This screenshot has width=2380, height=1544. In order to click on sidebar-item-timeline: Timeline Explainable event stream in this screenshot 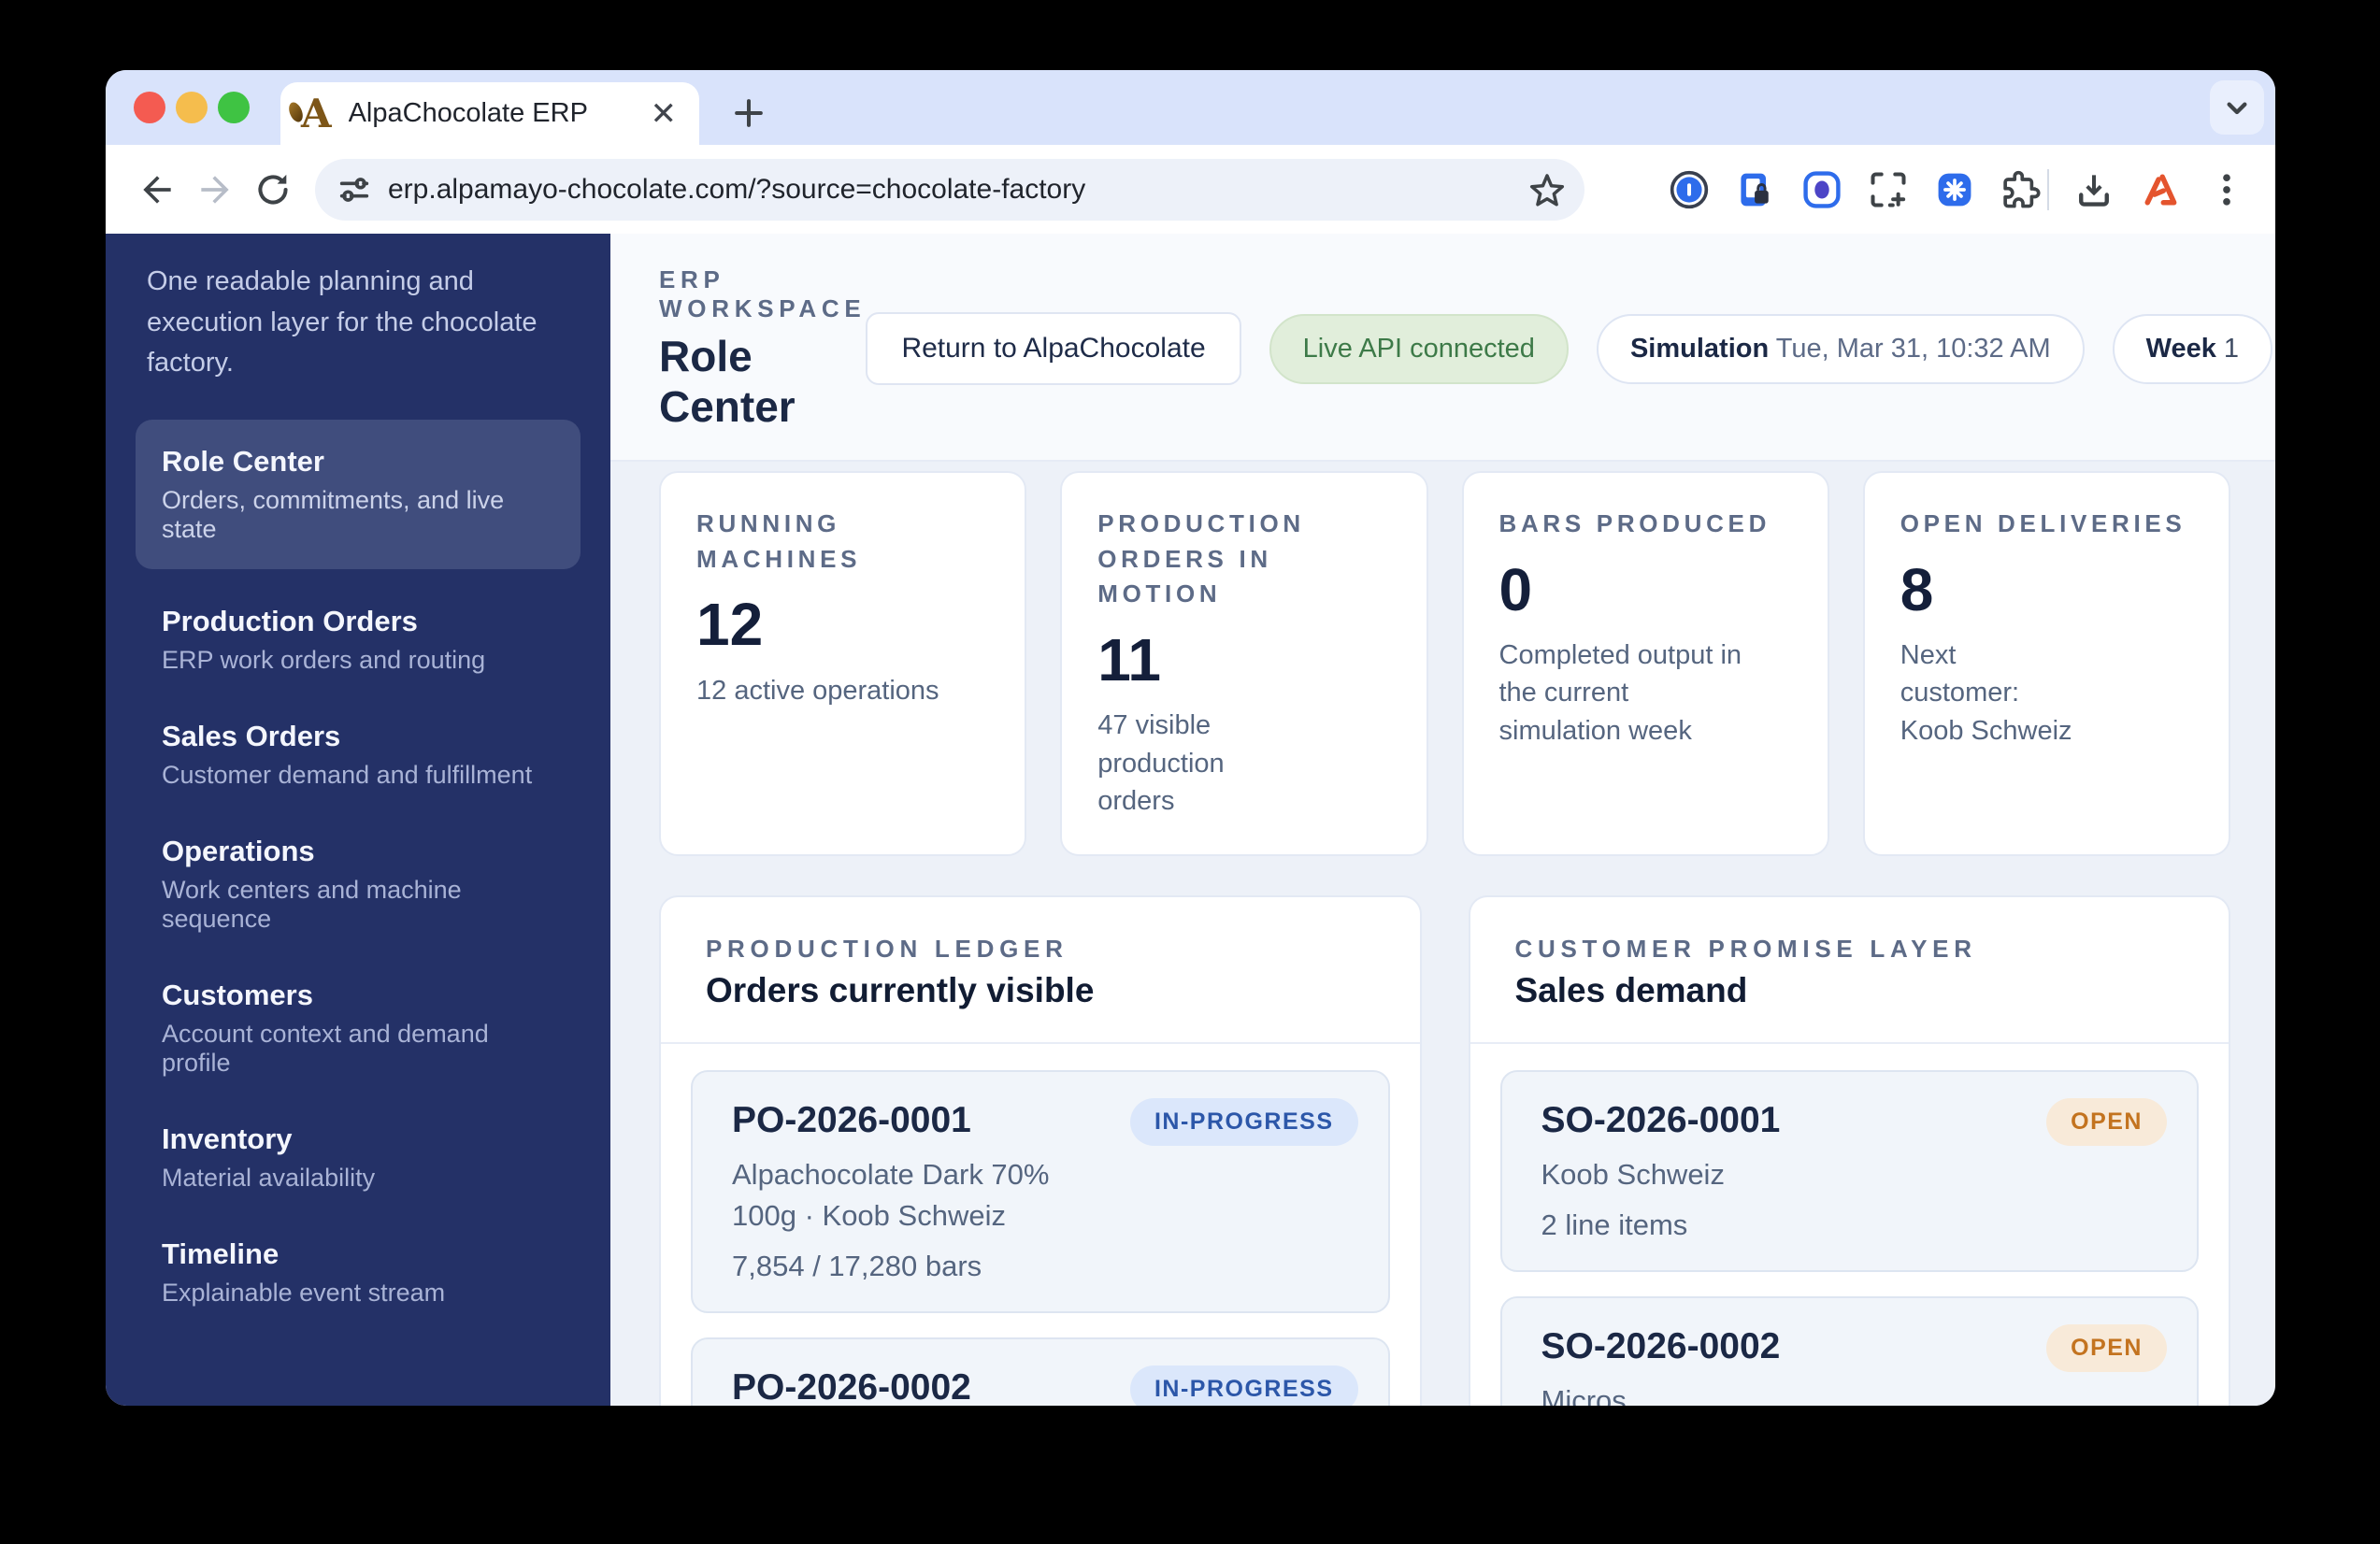, I will do `click(358, 1272)`.